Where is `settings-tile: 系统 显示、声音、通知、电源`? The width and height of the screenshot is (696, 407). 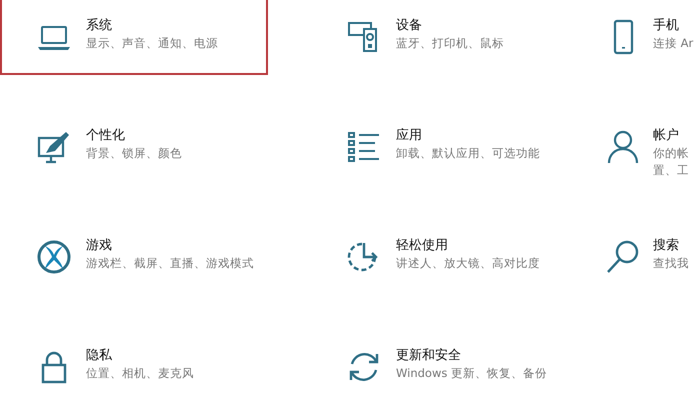
settings-tile: 系统 显示、声音、通知、电源 is located at coordinates (134, 37).